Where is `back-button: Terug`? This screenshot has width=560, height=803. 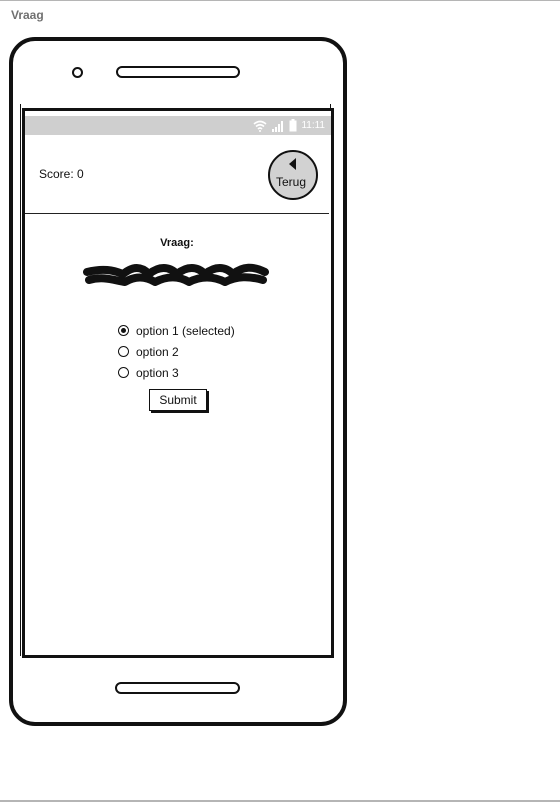
back-button: Terug is located at coordinates (293, 175).